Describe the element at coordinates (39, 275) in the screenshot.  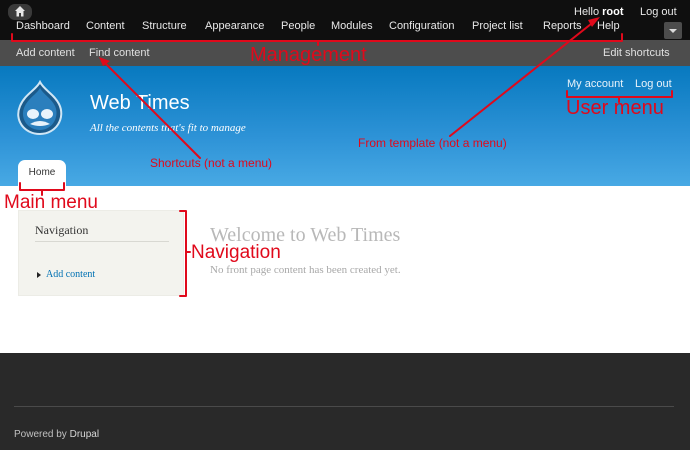
I see `triangle-right-icon` at that location.